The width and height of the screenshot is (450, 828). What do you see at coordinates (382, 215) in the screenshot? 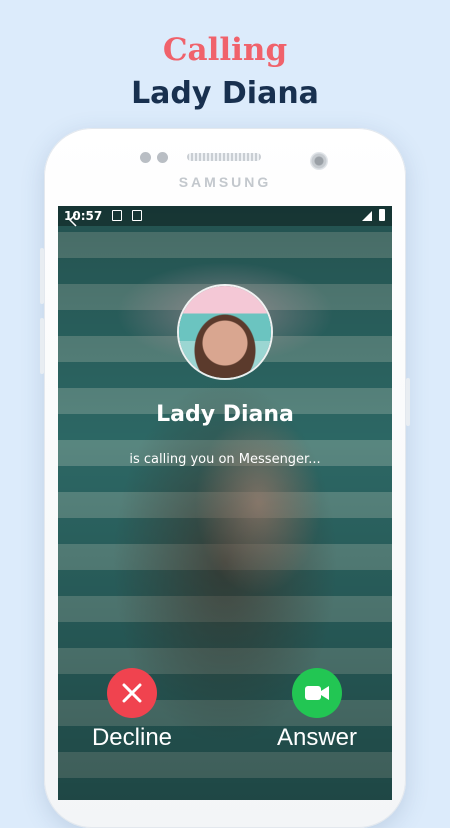
I see `battery-icon` at bounding box center [382, 215].